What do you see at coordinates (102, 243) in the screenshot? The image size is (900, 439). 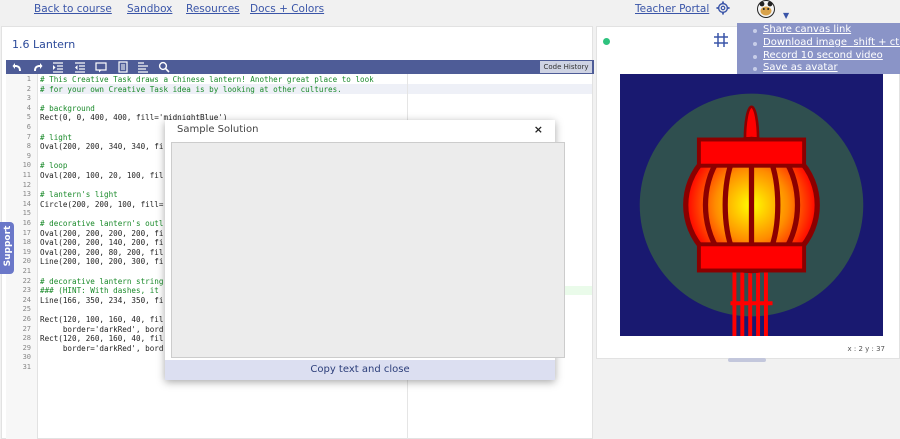 I see `code-line: Oval(200, 200, 140, 200, fi` at bounding box center [102, 243].